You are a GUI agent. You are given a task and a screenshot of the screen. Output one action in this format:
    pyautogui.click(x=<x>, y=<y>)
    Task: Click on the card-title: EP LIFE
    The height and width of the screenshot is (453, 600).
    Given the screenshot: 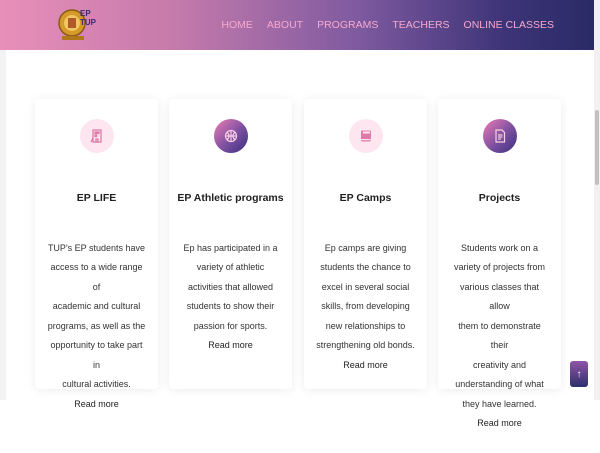 What is the action you would take?
    pyautogui.click(x=96, y=198)
    